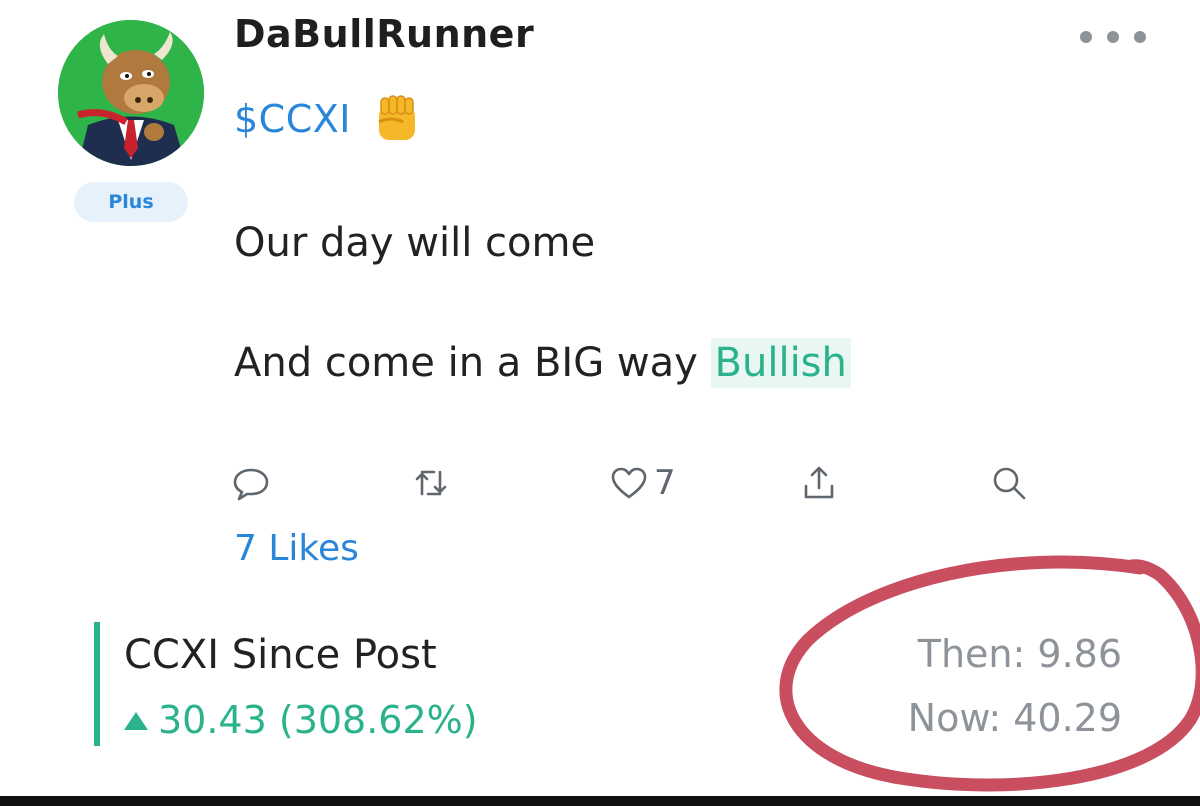 This screenshot has height=806, width=1200. I want to click on like-button: 7, so click(642, 483).